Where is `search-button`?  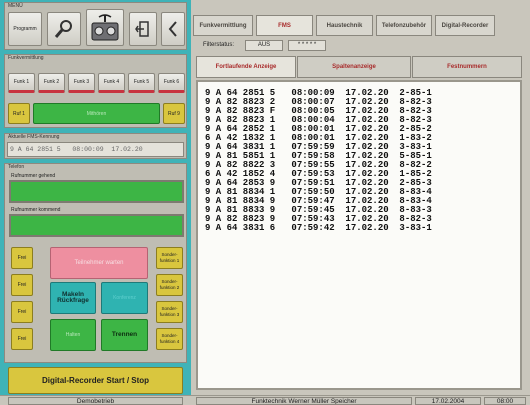 search-button is located at coordinates (64, 29).